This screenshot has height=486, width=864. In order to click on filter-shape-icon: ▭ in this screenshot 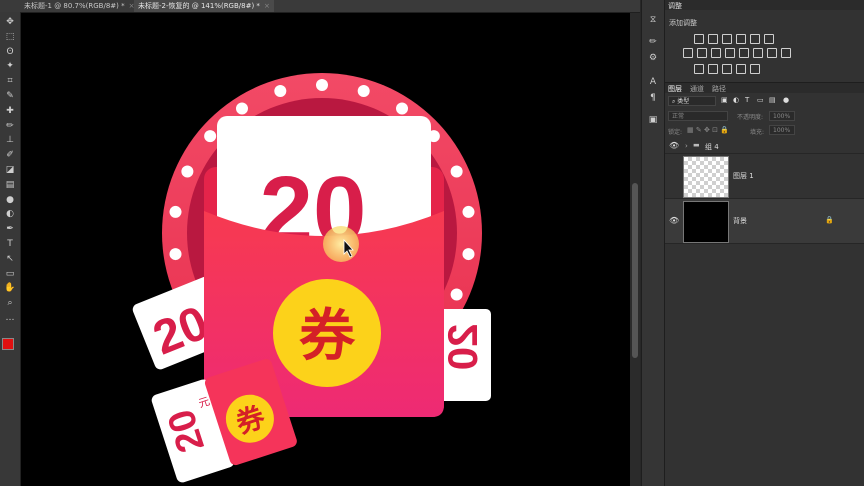, I will do `click(760, 100)`.